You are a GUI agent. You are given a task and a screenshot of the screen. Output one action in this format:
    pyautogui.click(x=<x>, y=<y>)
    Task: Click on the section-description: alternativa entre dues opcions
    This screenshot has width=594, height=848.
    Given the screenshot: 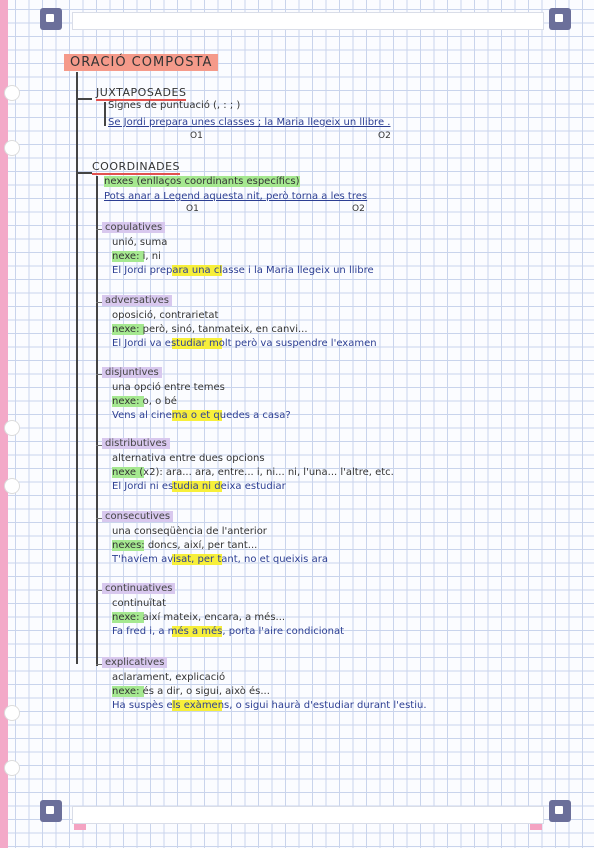 What is the action you would take?
    pyautogui.click(x=188, y=458)
    